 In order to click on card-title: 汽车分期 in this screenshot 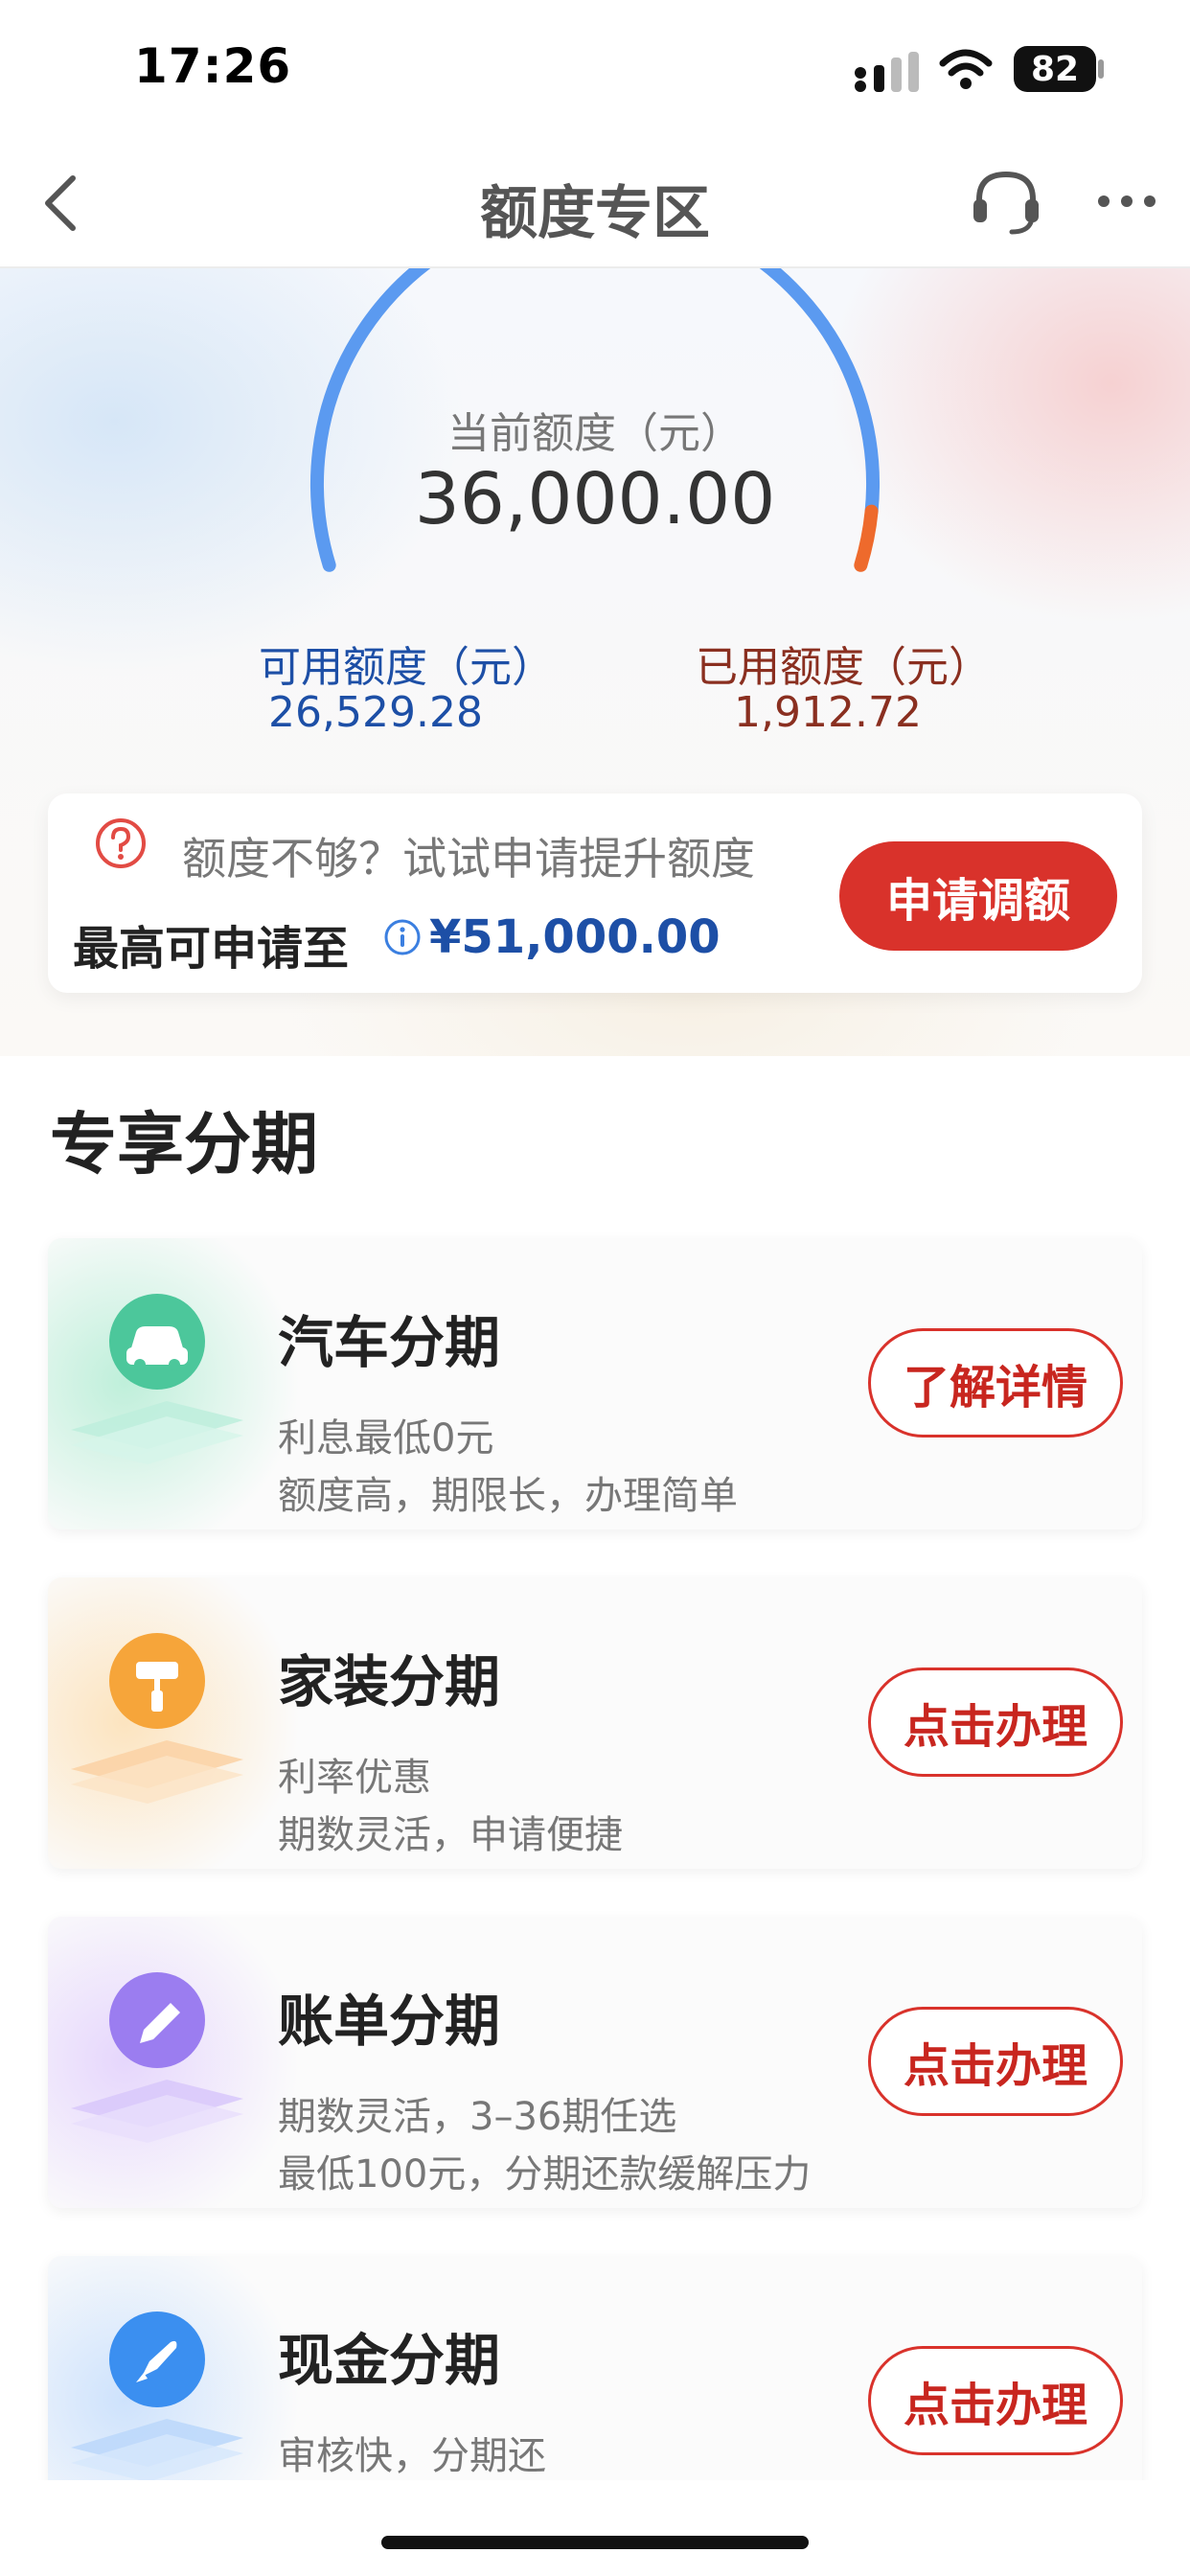, I will do `click(389, 1342)`.